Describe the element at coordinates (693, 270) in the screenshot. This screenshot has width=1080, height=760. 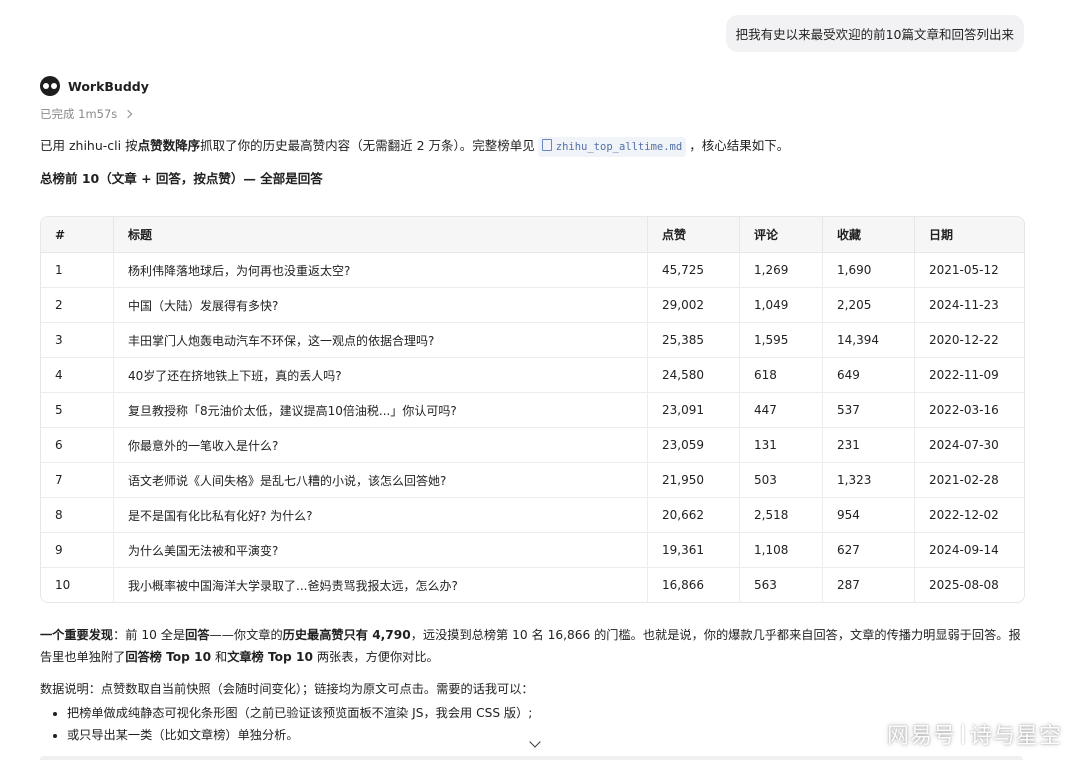
I see `cell-likes: 45,725` at that location.